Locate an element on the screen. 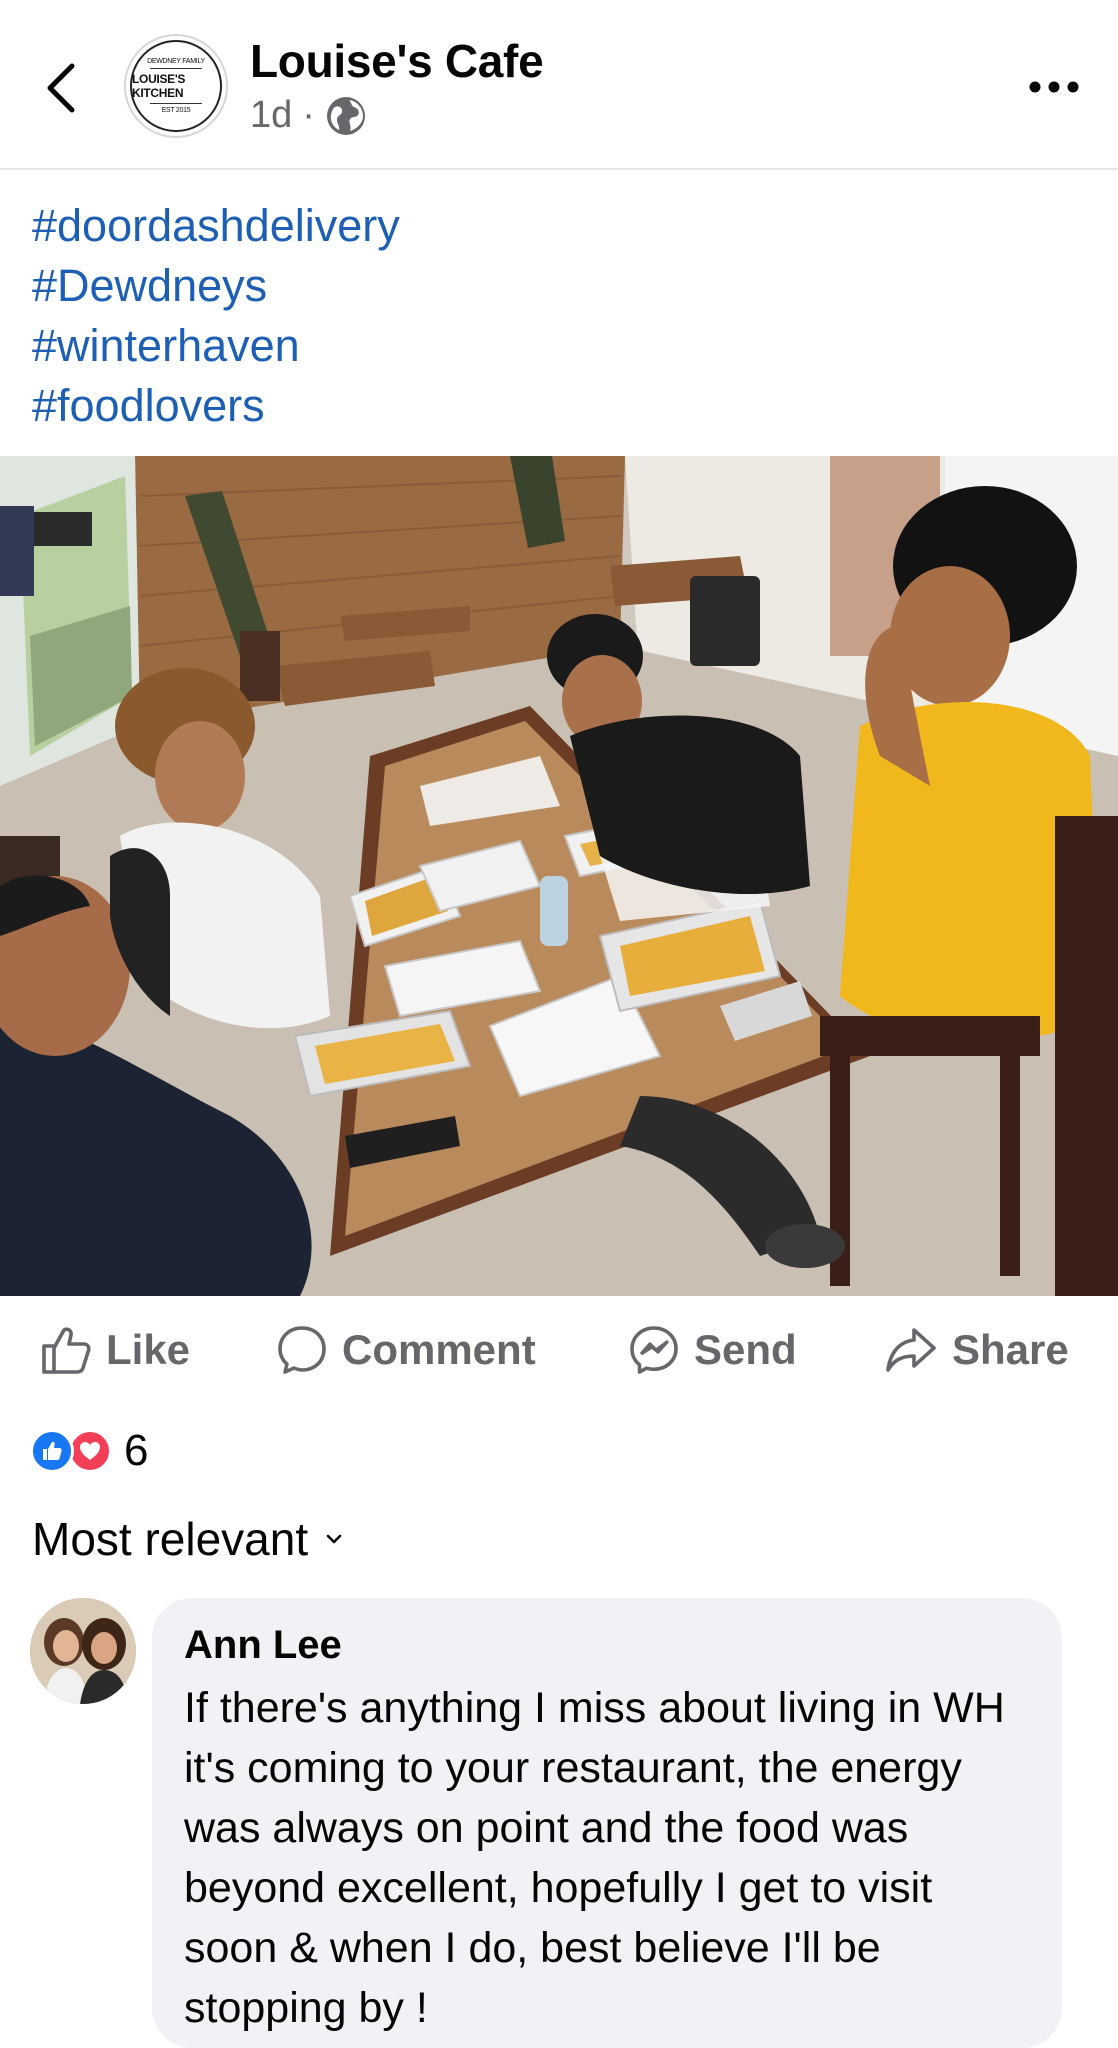 Image resolution: width=1118 pixels, height=2048 pixels. more-options-button is located at coordinates (1054, 87).